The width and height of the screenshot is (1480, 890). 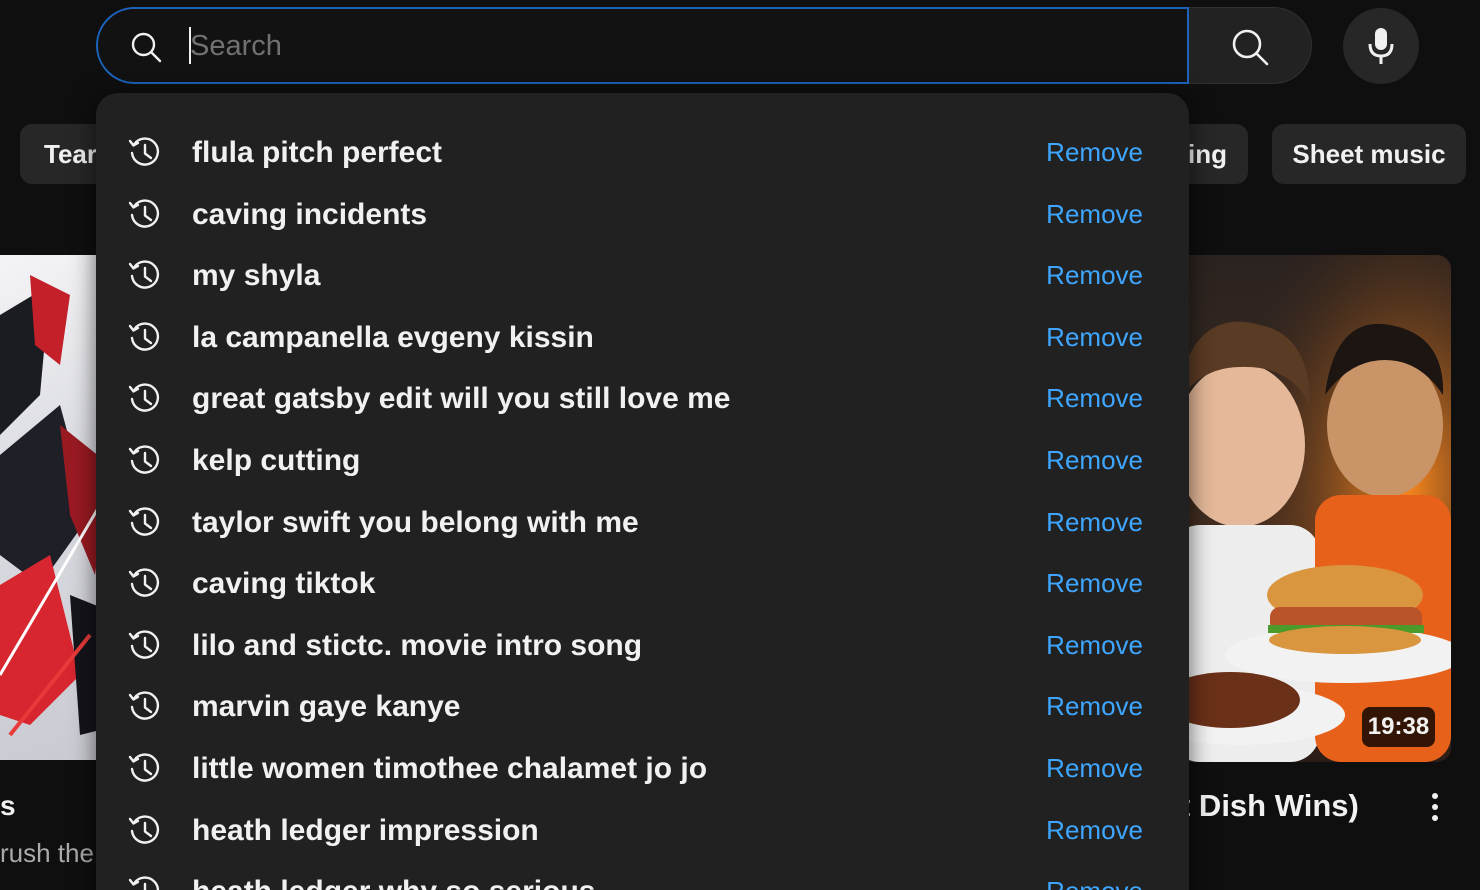 What do you see at coordinates (1207, 154) in the screenshot?
I see `chip-label: ing` at bounding box center [1207, 154].